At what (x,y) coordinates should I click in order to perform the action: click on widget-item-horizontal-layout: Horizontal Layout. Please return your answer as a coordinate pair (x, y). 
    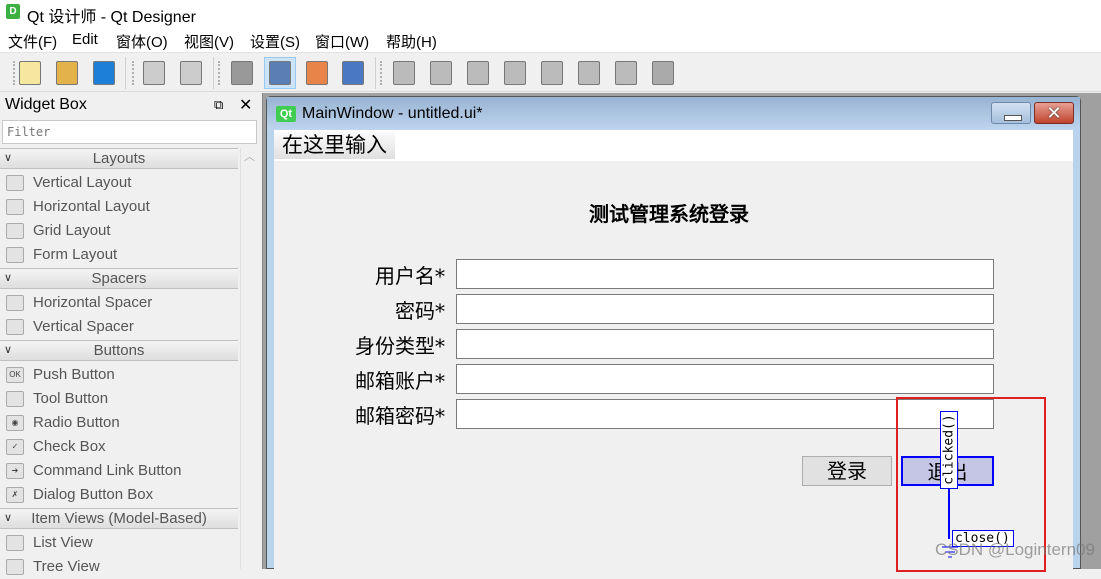
    Looking at the image, I should click on (119, 207).